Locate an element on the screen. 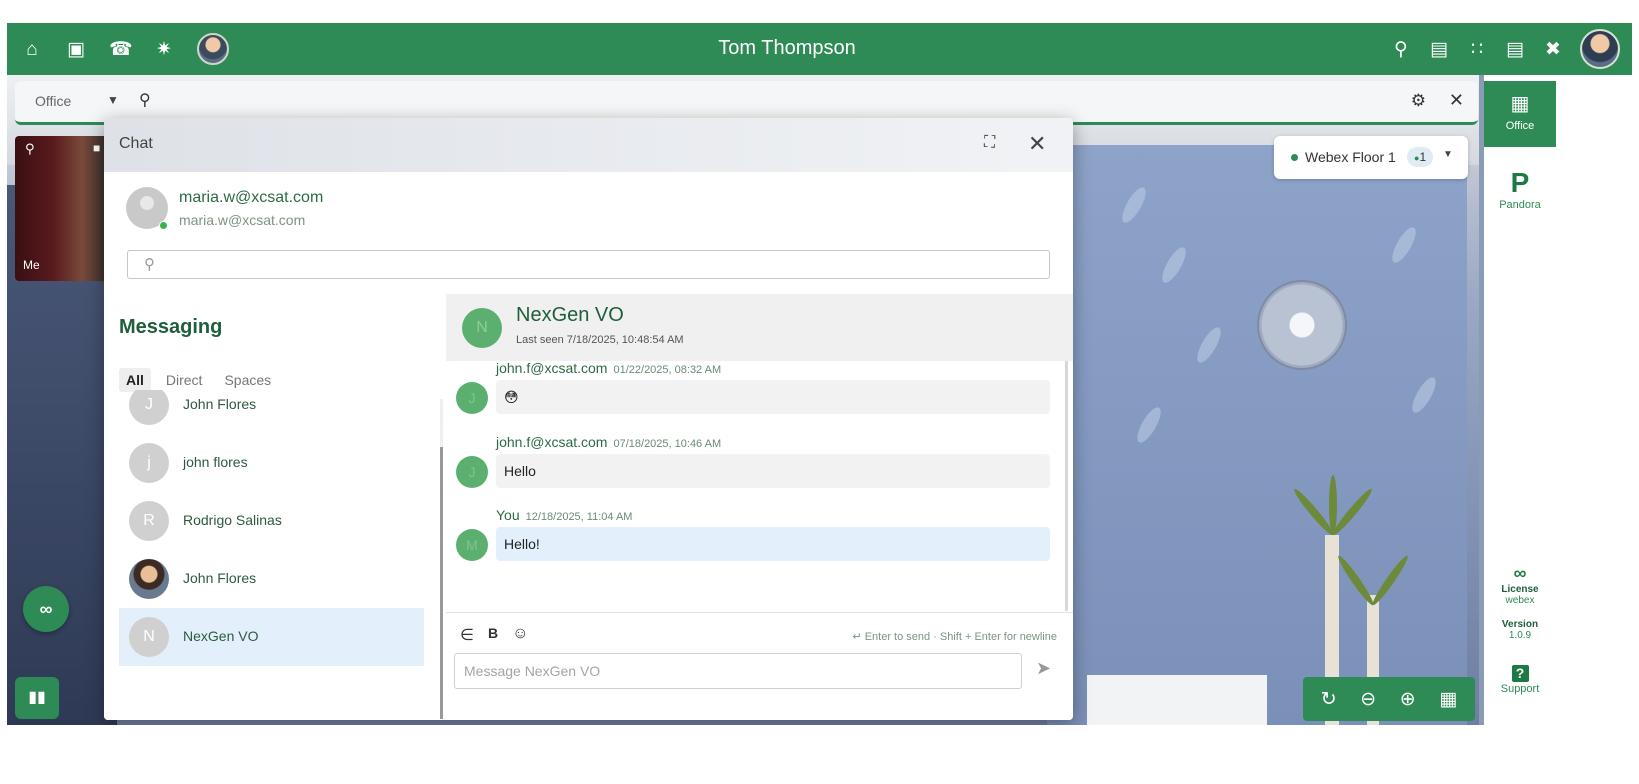  chat-title: Chat is located at coordinates (136, 143).